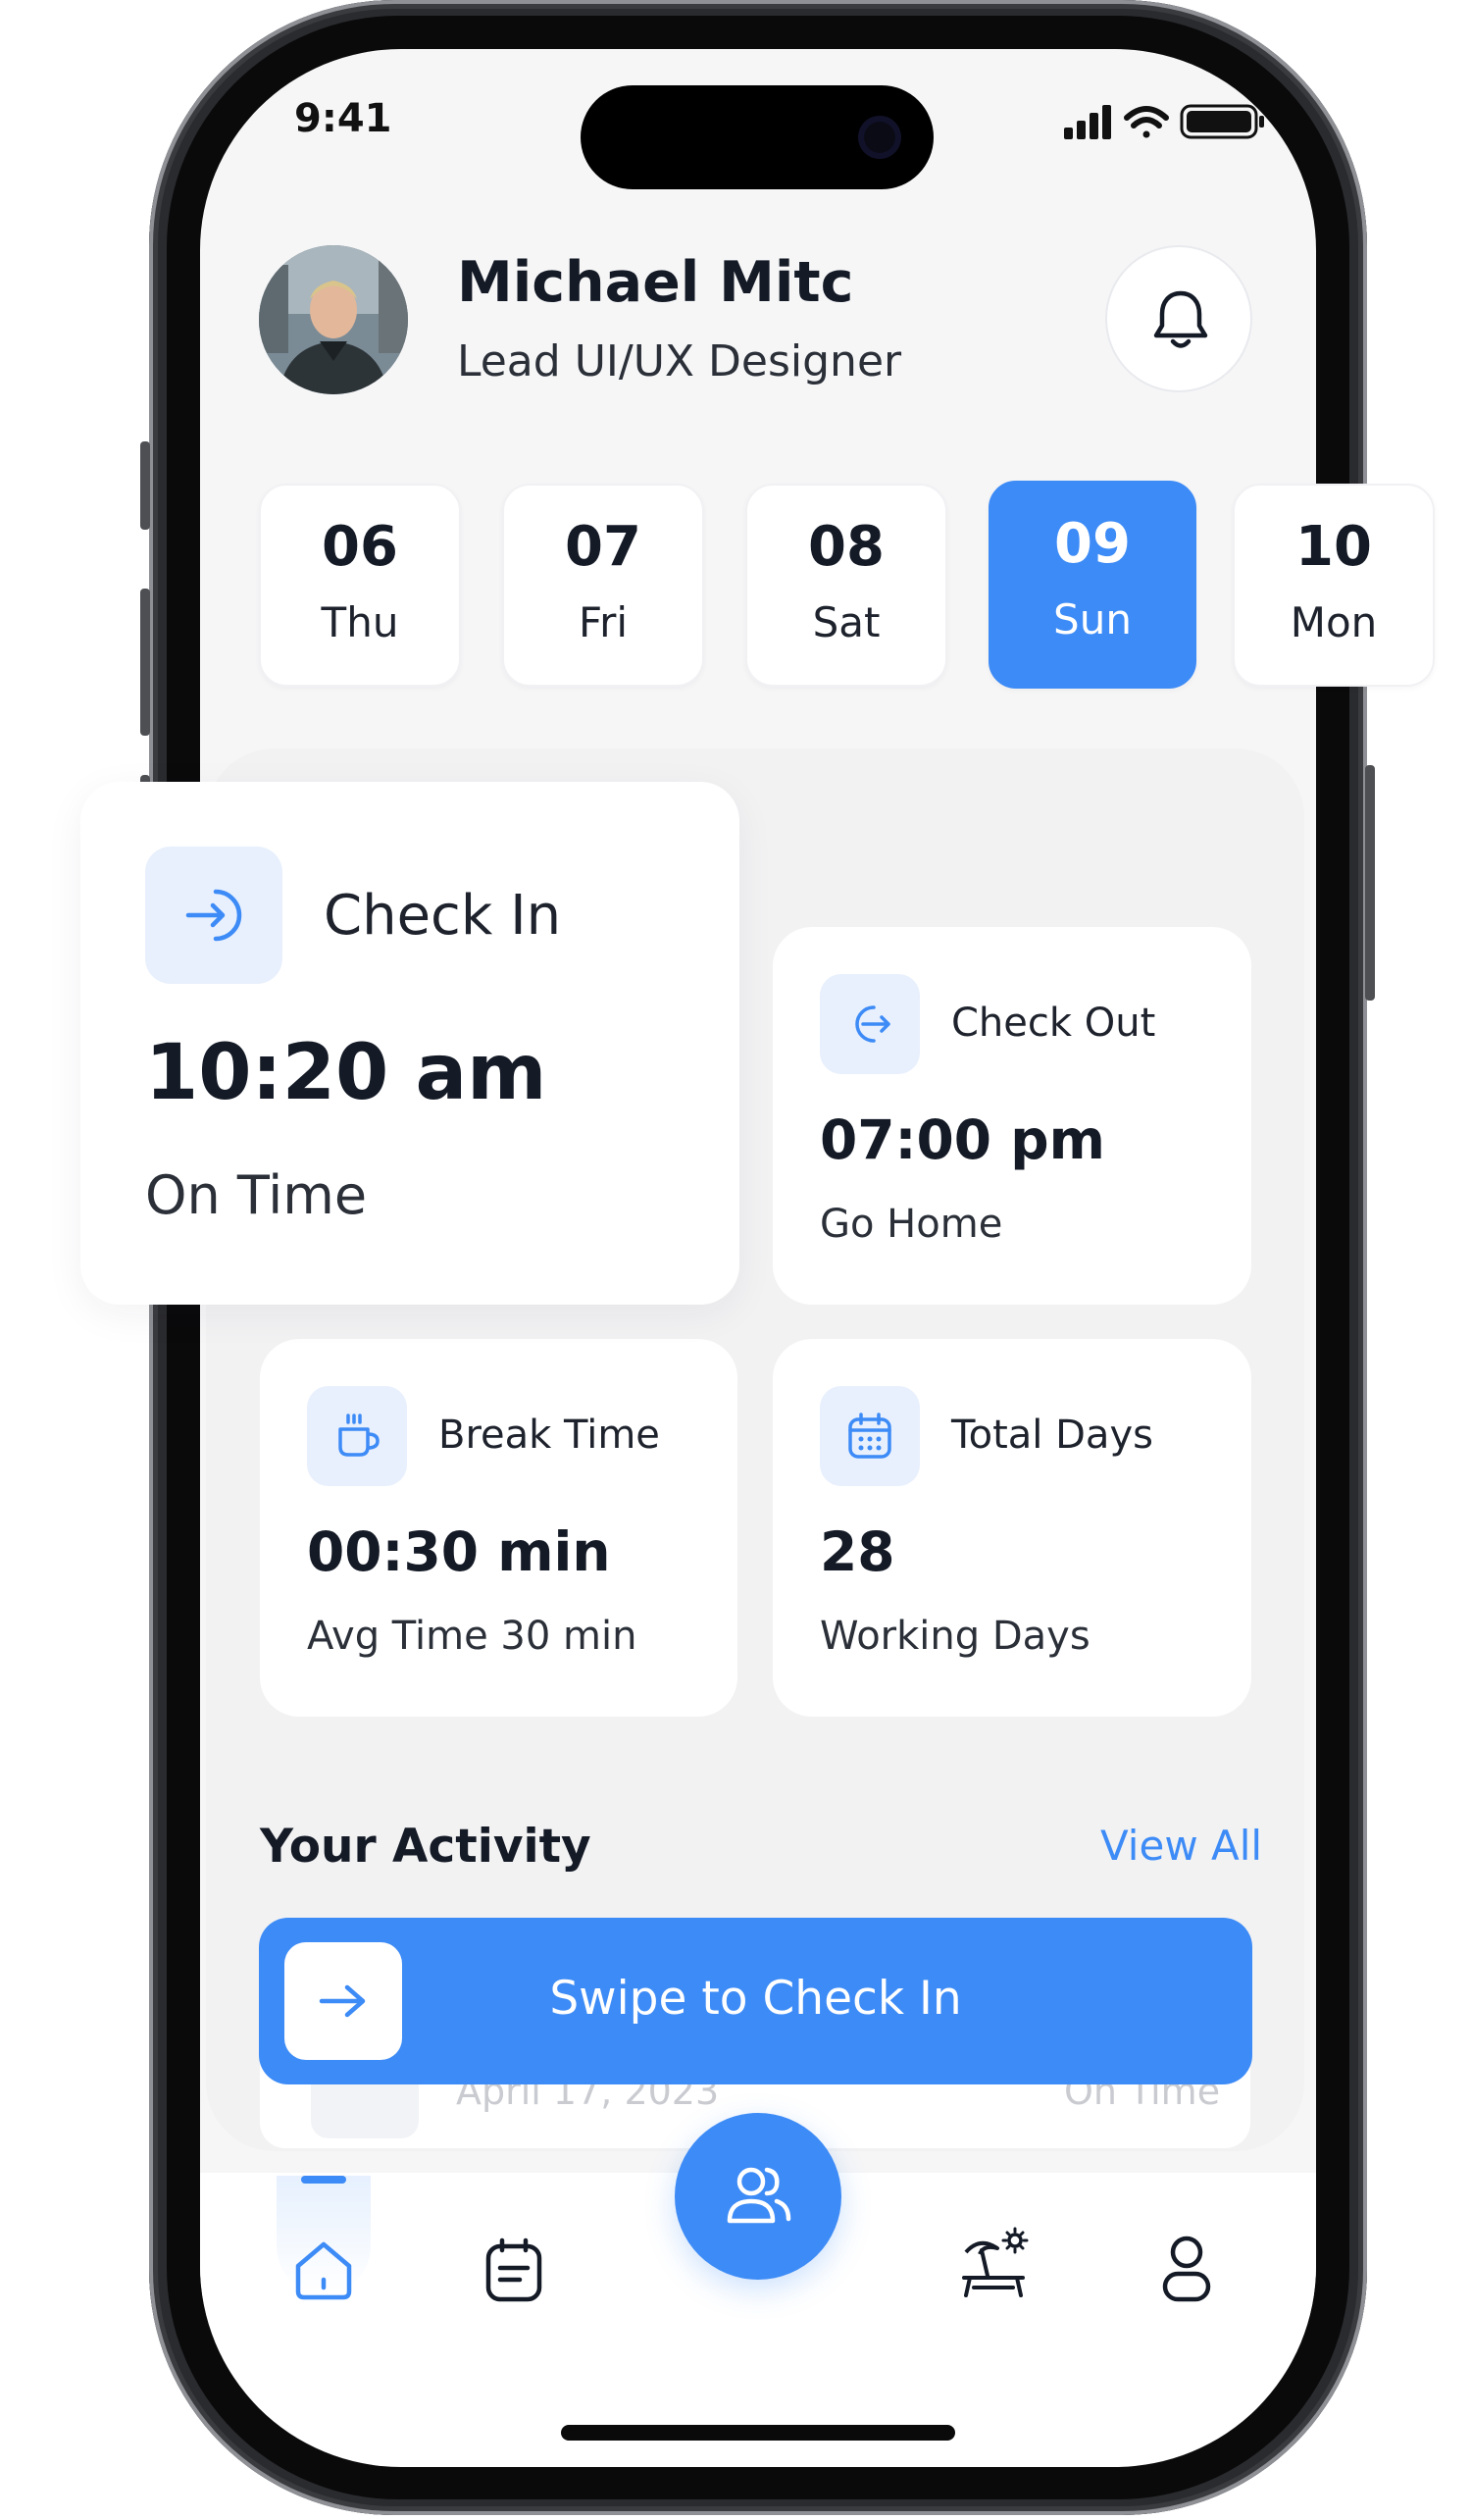 The height and width of the screenshot is (2520, 1471). Describe the element at coordinates (603, 622) in the screenshot. I see `date-day: Fri` at that location.